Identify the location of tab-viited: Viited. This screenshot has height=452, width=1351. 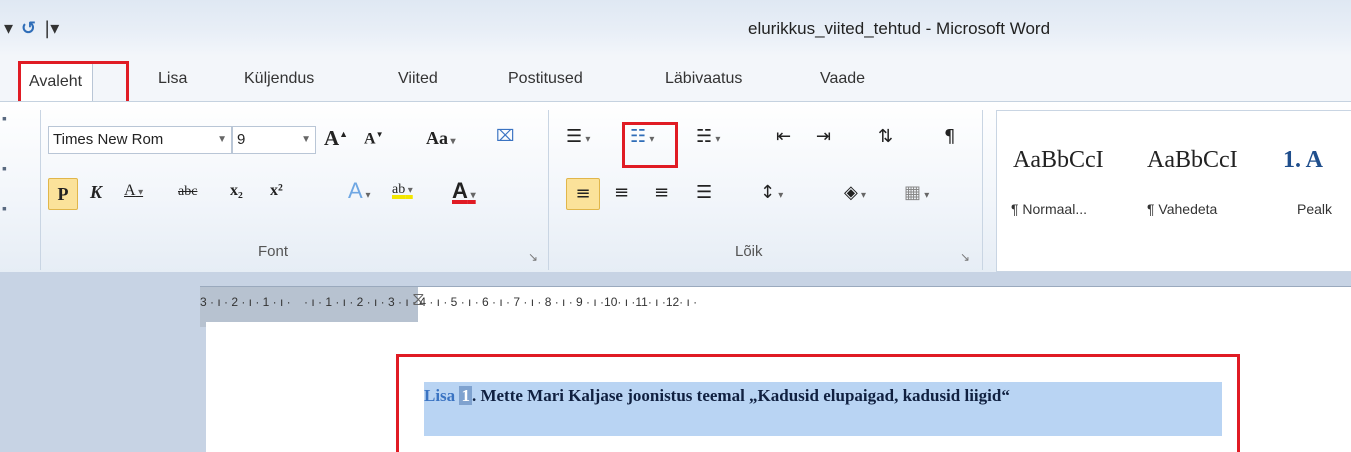
(418, 79).